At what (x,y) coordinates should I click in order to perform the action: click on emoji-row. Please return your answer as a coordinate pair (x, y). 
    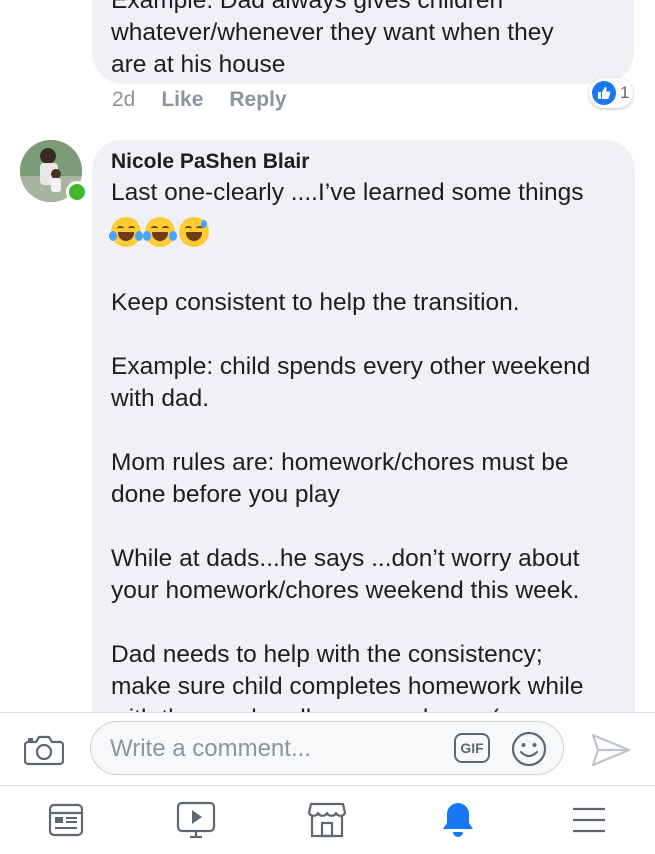
    Looking at the image, I should click on (370, 232).